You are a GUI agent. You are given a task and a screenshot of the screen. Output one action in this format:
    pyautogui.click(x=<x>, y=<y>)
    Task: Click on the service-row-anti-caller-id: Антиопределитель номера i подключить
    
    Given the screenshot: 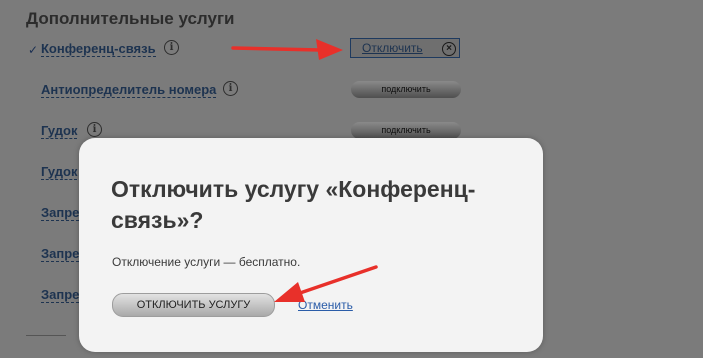 What is the action you would take?
    pyautogui.click(x=351, y=92)
    